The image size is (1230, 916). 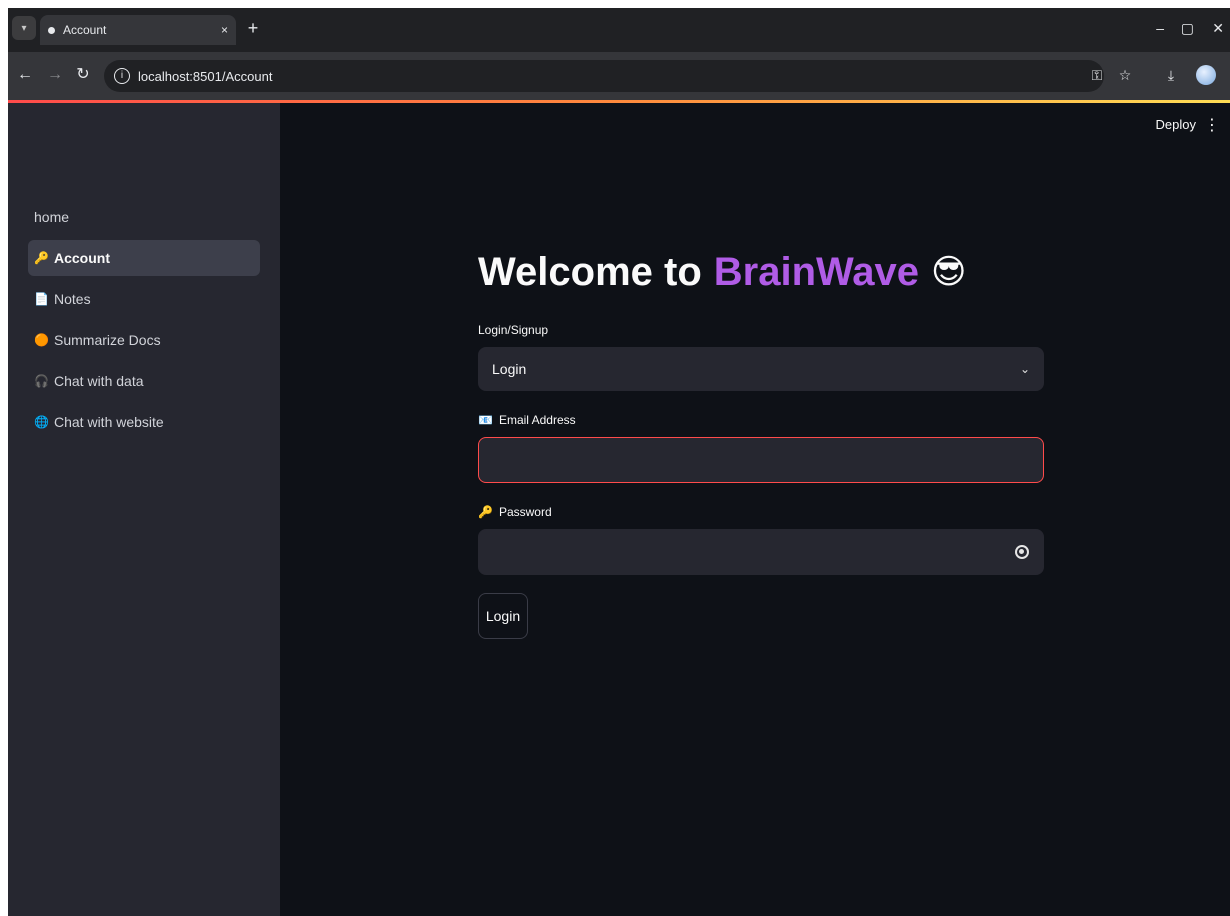 I want to click on tab-close-icon: ×, so click(x=224, y=30).